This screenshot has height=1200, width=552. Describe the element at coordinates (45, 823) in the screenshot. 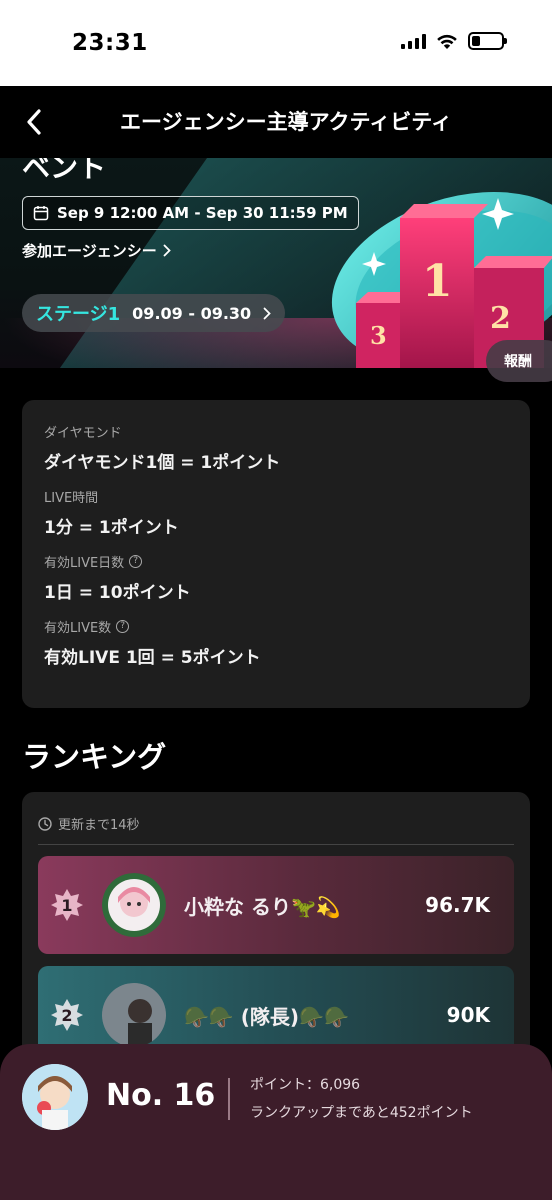

I see `clock-icon` at that location.